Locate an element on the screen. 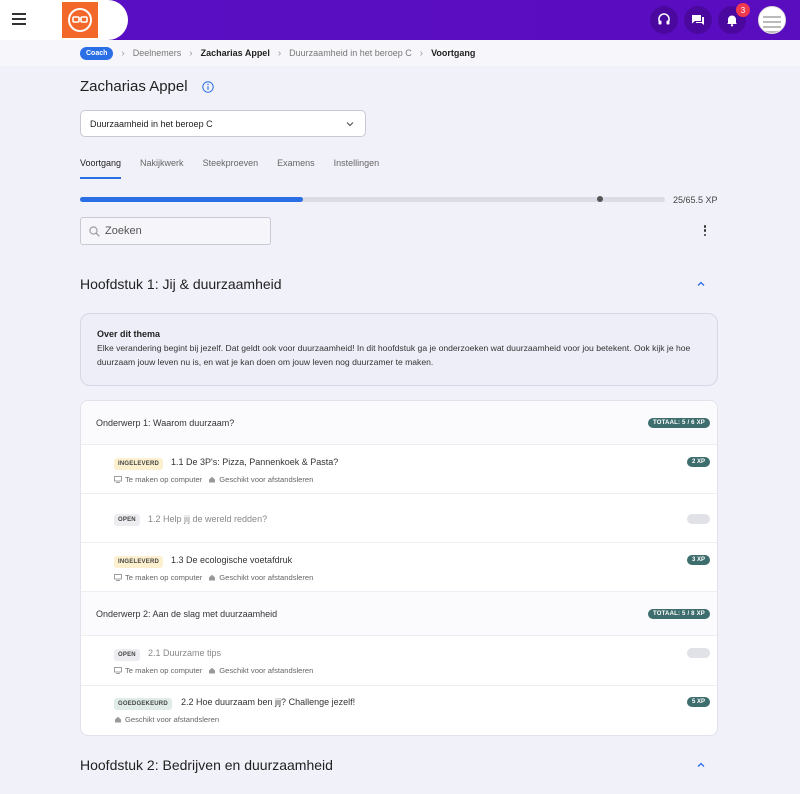 Image resolution: width=800 pixels, height=794 pixels. xp-badge: 5 XP is located at coordinates (698, 702).